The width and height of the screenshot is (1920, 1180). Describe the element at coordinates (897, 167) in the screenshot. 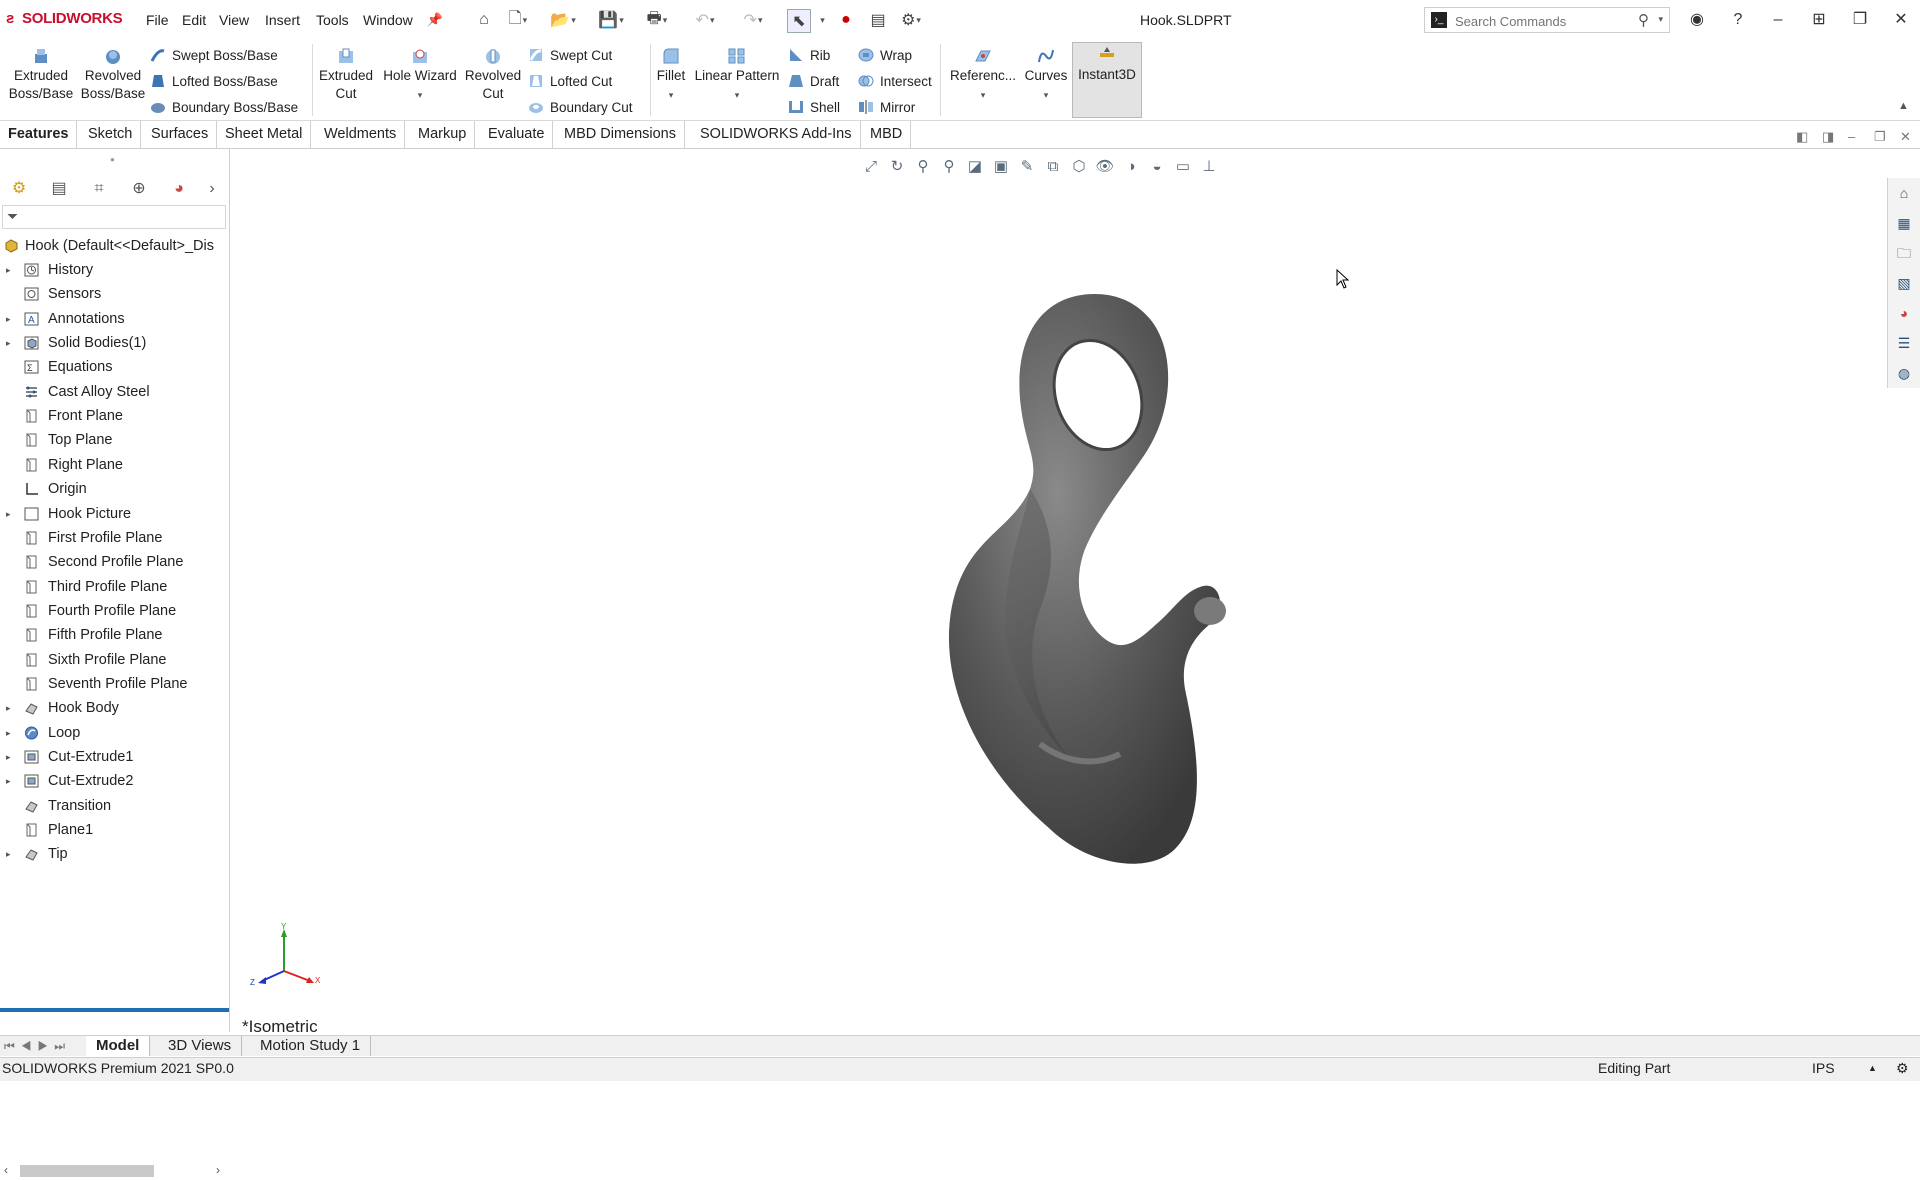

I see `rotate-view-icon: ↻` at that location.